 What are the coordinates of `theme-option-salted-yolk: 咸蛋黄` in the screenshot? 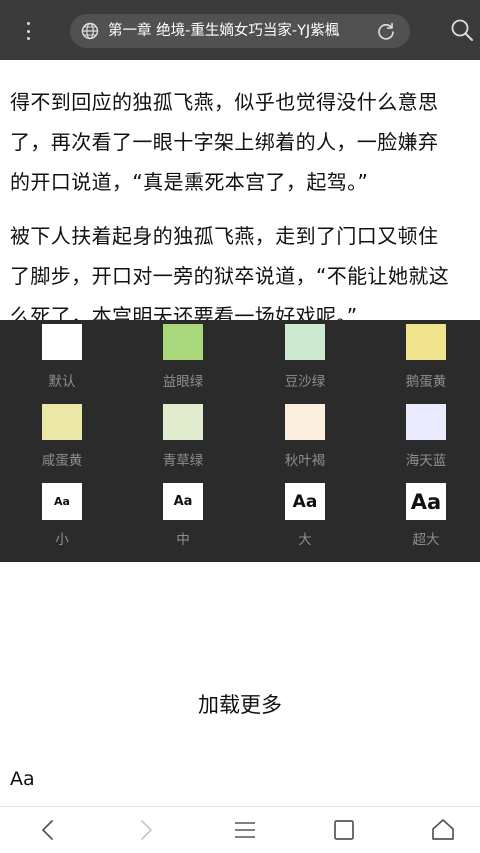 It's located at (60, 440).